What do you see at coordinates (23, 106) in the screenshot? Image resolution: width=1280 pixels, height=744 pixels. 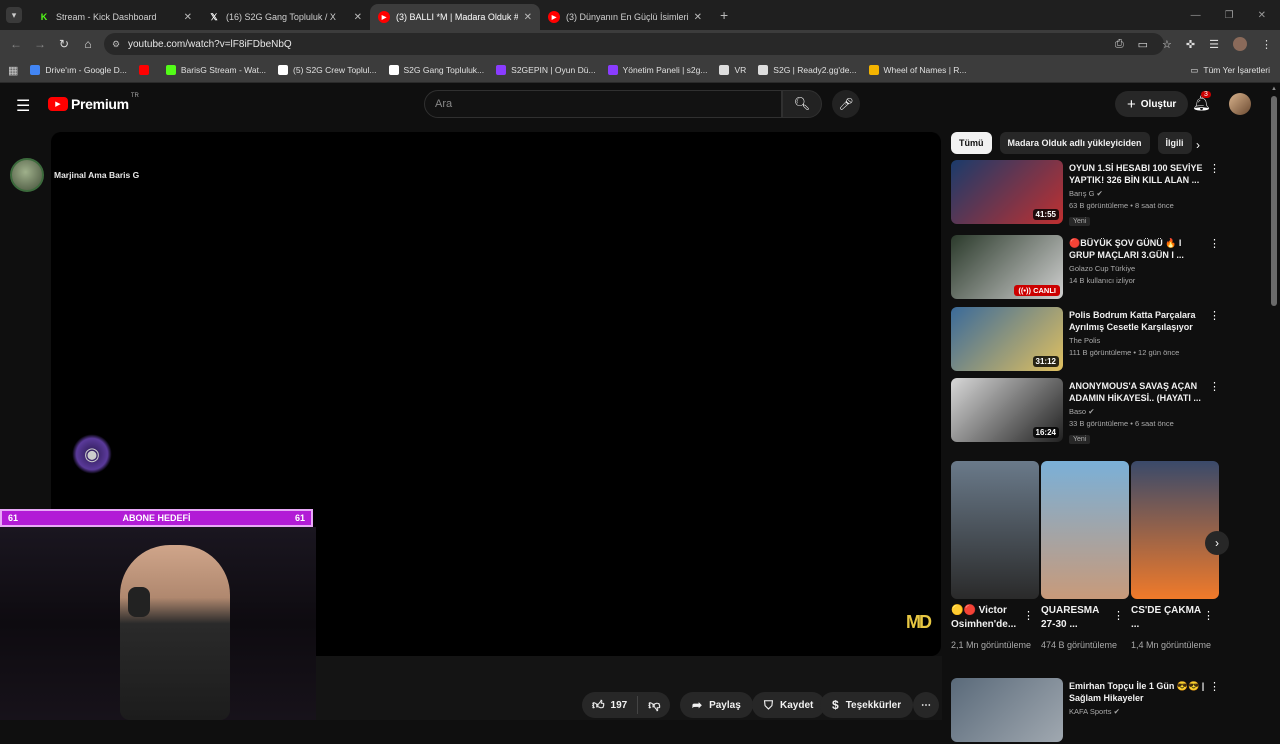 I see `menu-icon: ☰` at bounding box center [23, 106].